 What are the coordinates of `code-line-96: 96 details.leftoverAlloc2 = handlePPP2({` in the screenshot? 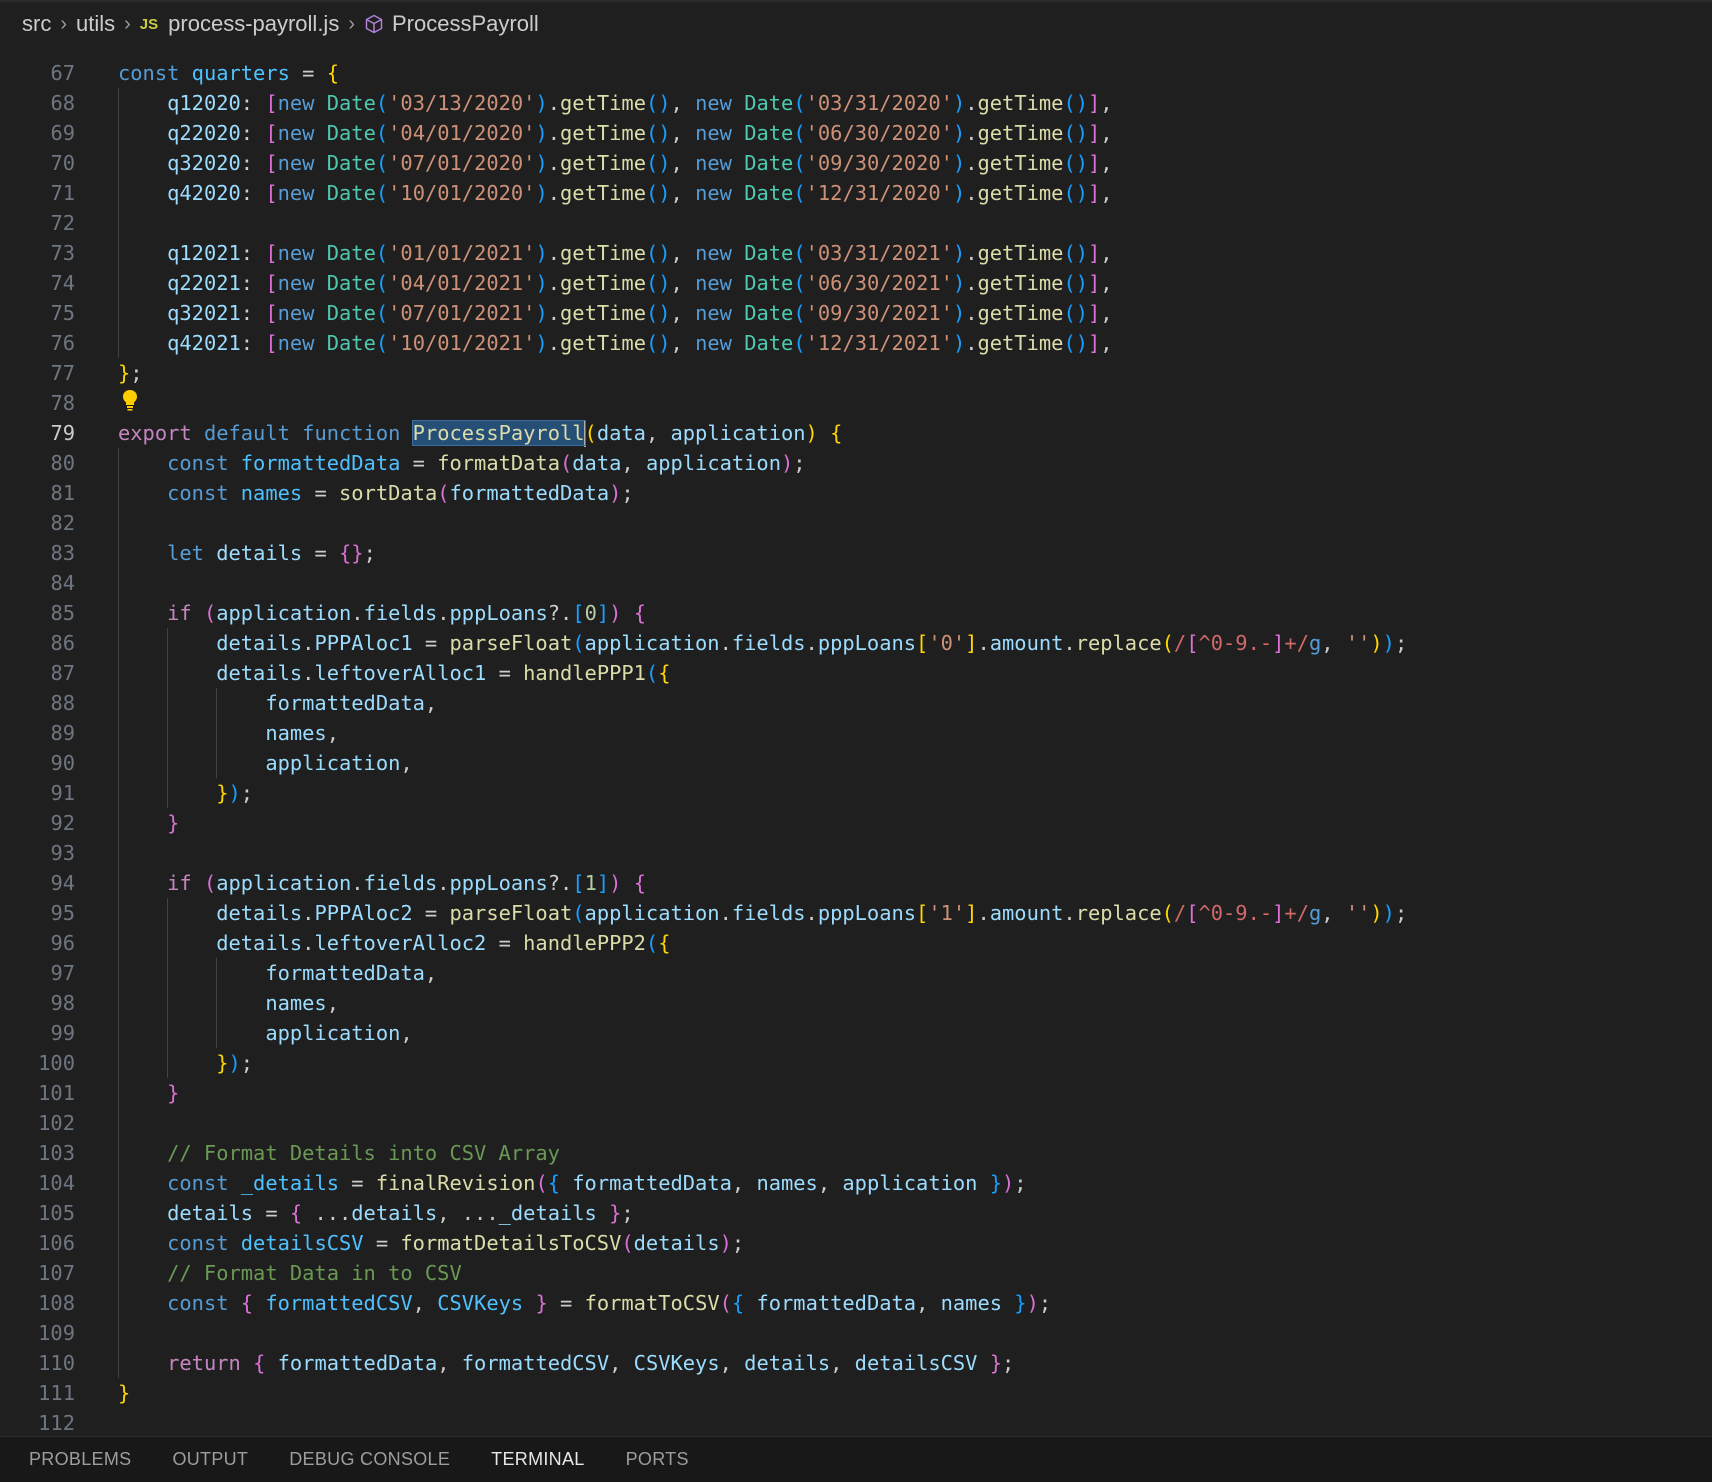 It's located at (856, 943).